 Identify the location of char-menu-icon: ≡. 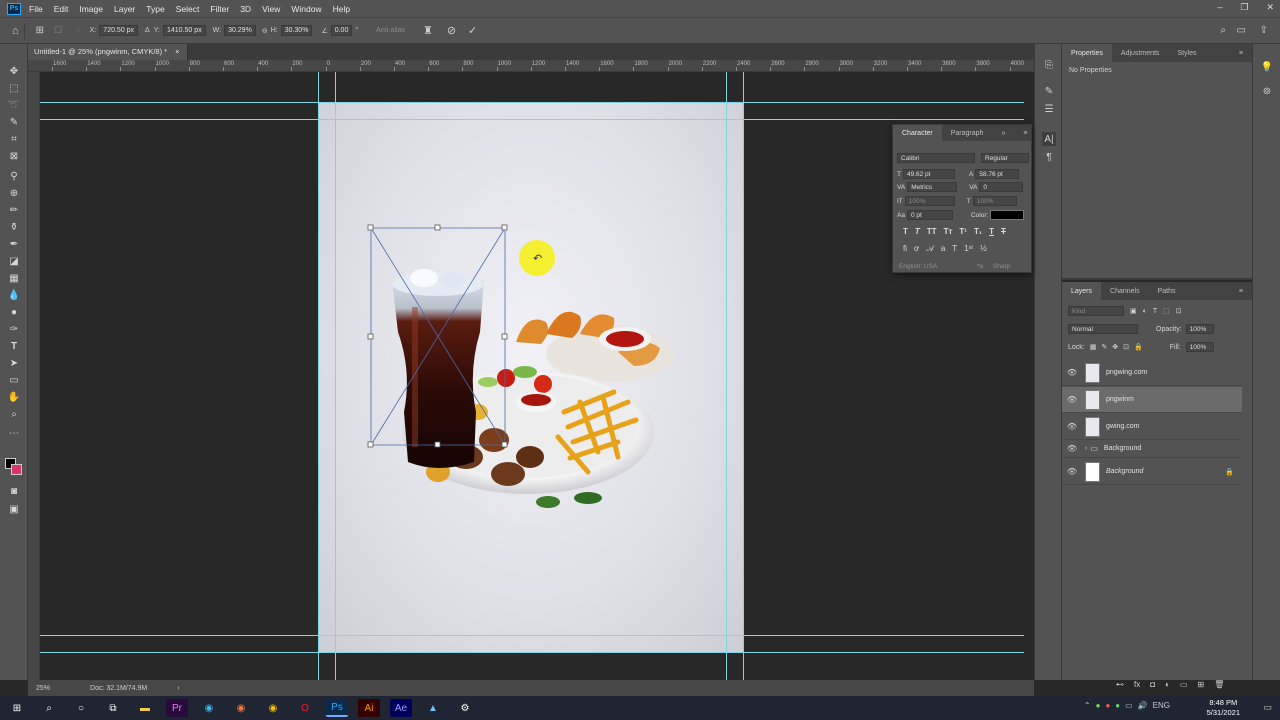
(1025, 133).